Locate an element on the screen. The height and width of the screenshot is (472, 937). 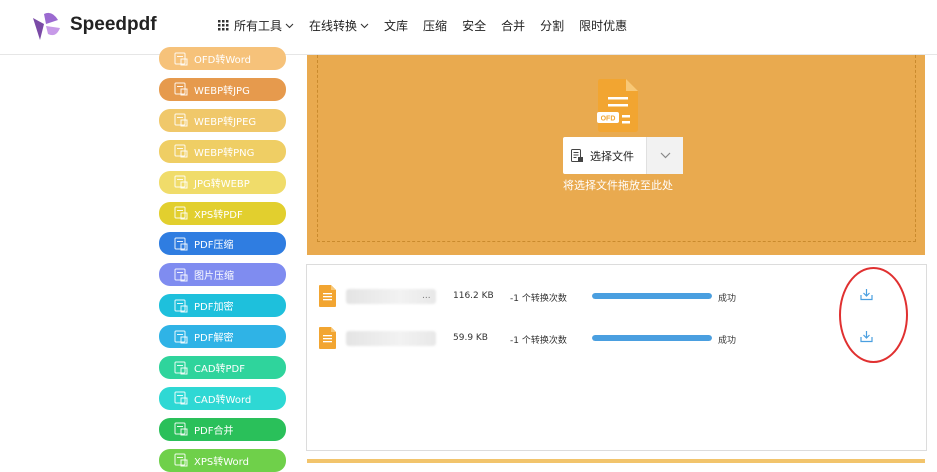
sidebar-tool-label: CAD转Word is located at coordinates (223, 400).